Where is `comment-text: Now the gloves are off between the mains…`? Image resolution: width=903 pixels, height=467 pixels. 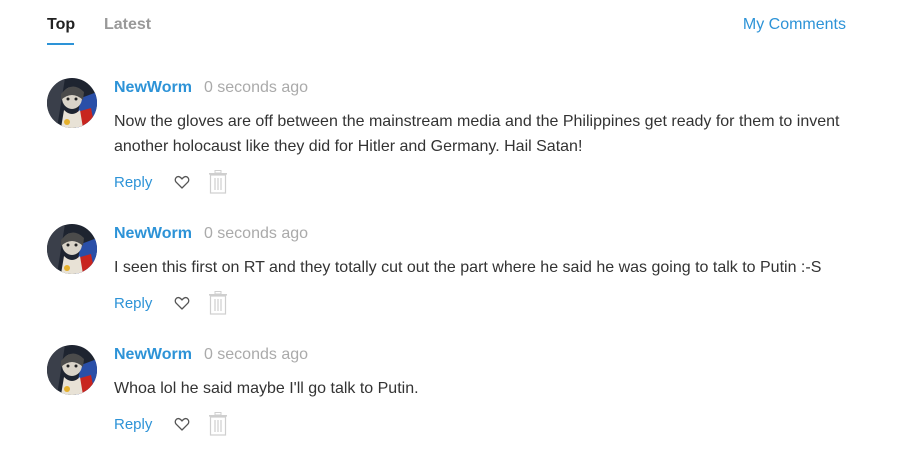
comment-text: Now the gloves are off between the mains… is located at coordinates (477, 134).